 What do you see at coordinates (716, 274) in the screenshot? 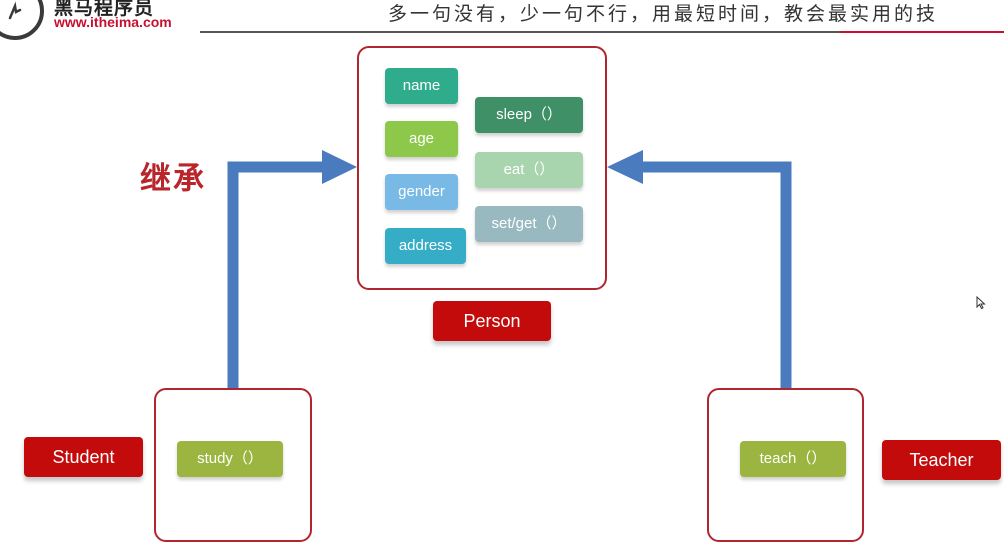
I see `teacher-inherit-arrow` at bounding box center [716, 274].